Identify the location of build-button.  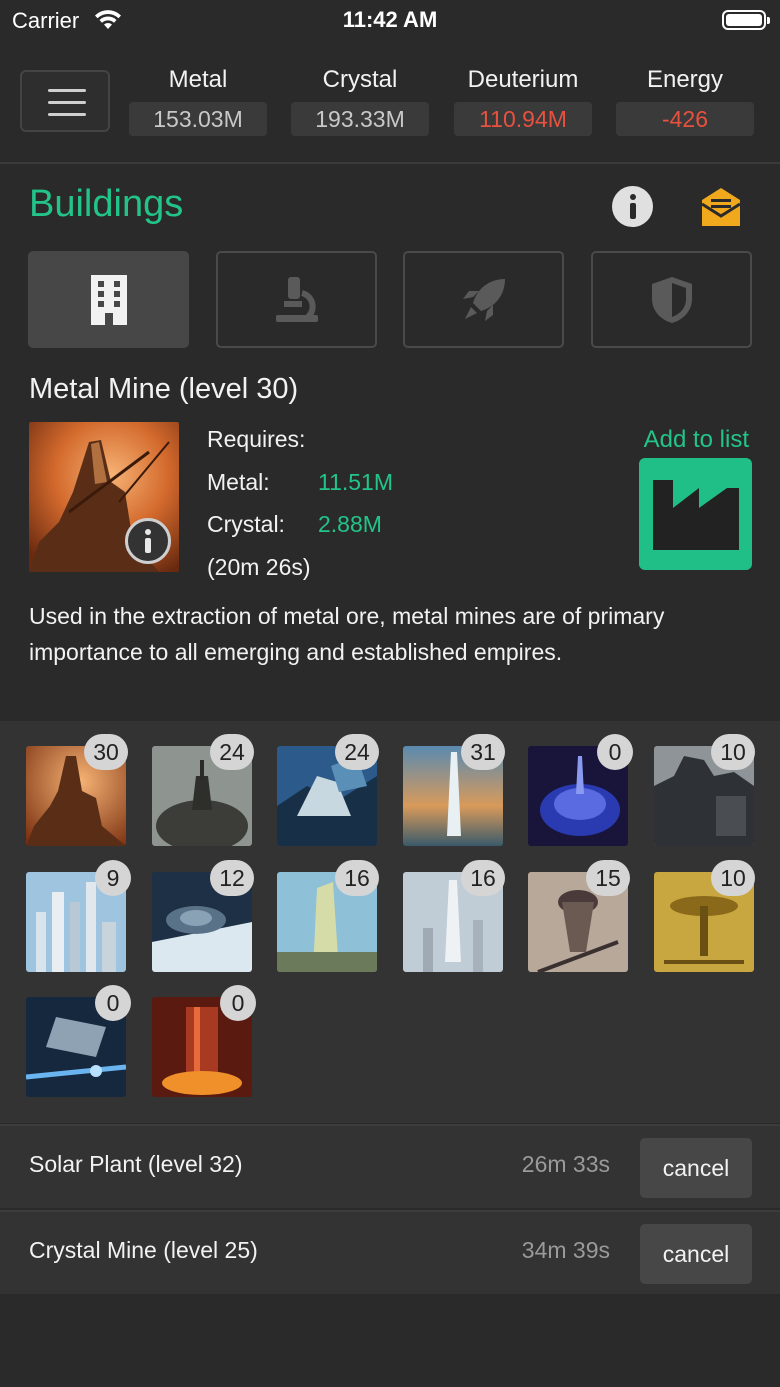
(695, 514).